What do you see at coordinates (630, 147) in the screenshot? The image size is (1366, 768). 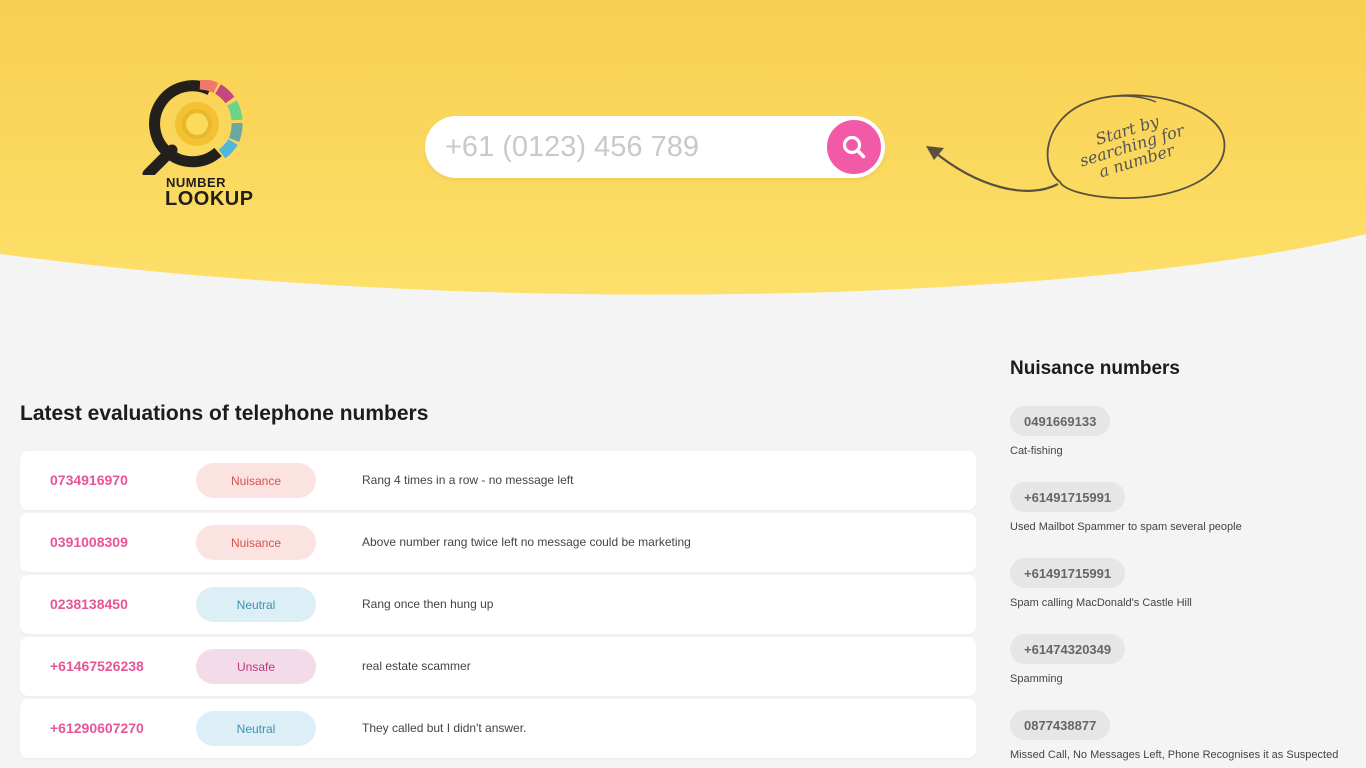 I see `phone-search-input` at bounding box center [630, 147].